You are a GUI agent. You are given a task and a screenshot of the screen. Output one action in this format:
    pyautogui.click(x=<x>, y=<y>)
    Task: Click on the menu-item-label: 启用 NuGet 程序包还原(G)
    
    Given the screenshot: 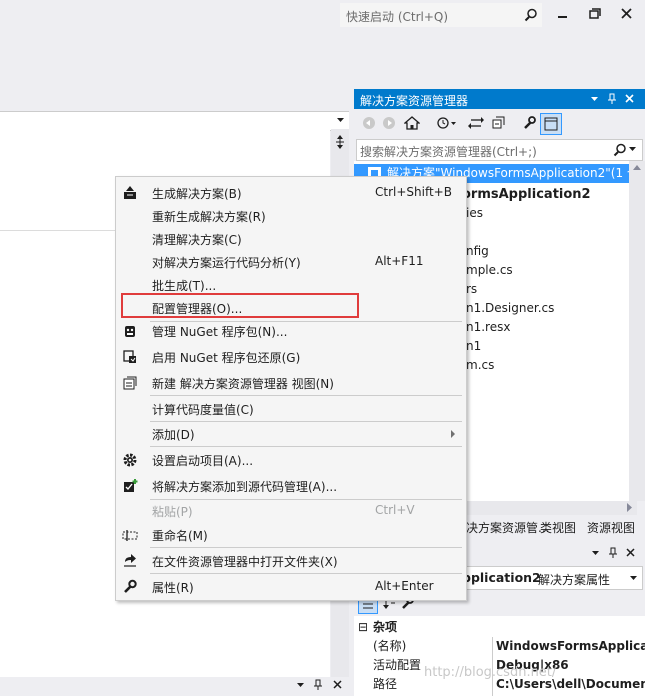 What is the action you would take?
    pyautogui.click(x=226, y=358)
    